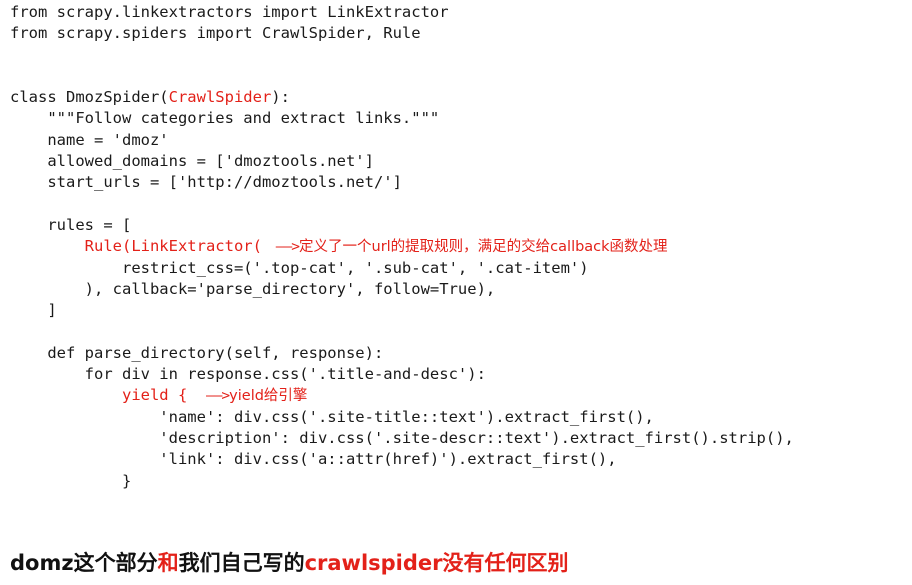  Describe the element at coordinates (168, 563) in the screenshot. I see `caption-part-2: 和` at that location.